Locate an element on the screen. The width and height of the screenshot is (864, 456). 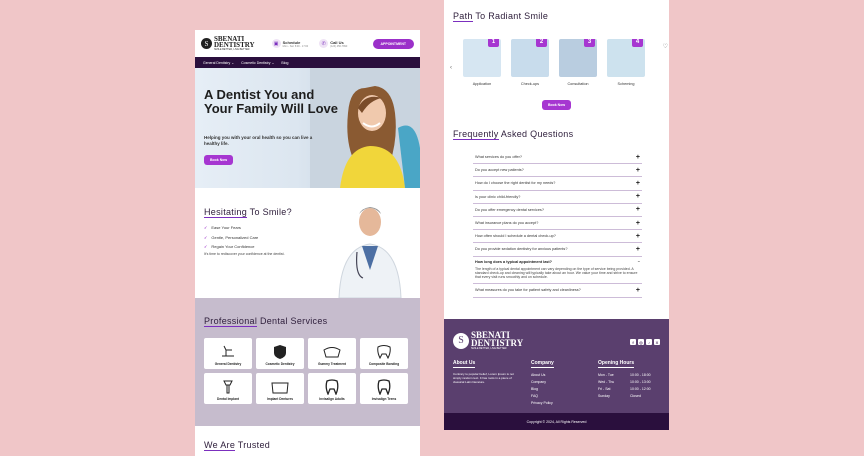
step-consultation: 3 Consultation is located at coordinates (578, 62).